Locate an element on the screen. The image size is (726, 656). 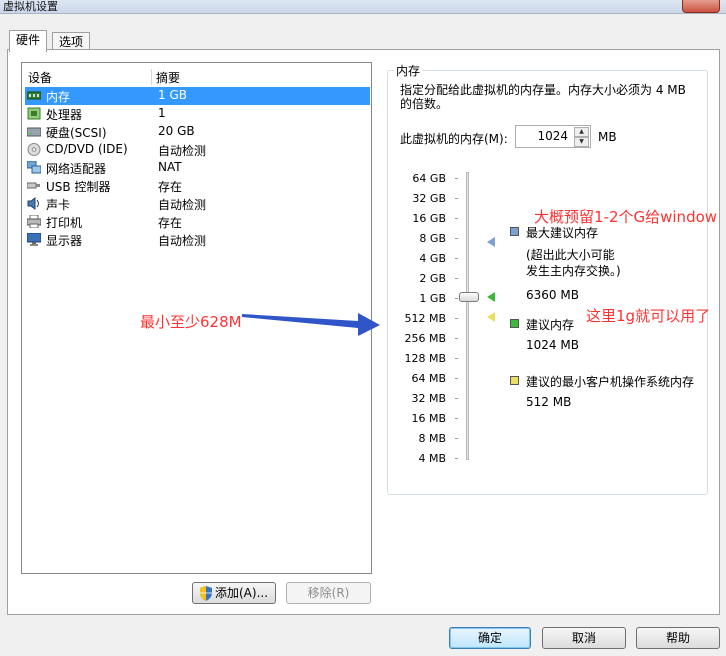
scale-label: 16 MB is located at coordinates (428, 418).